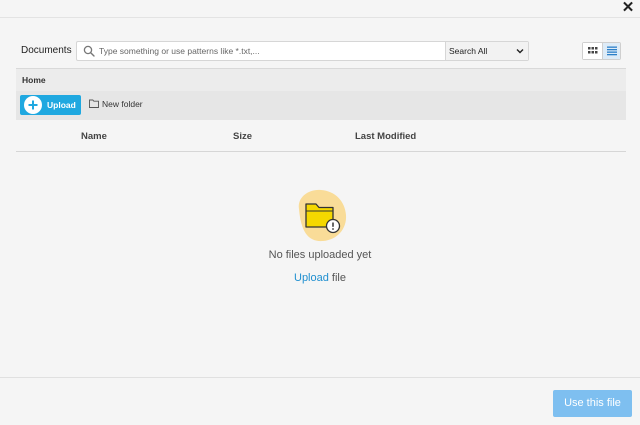  What do you see at coordinates (321, 136) in the screenshot?
I see `file-table-header: Name Size Last Modified` at bounding box center [321, 136].